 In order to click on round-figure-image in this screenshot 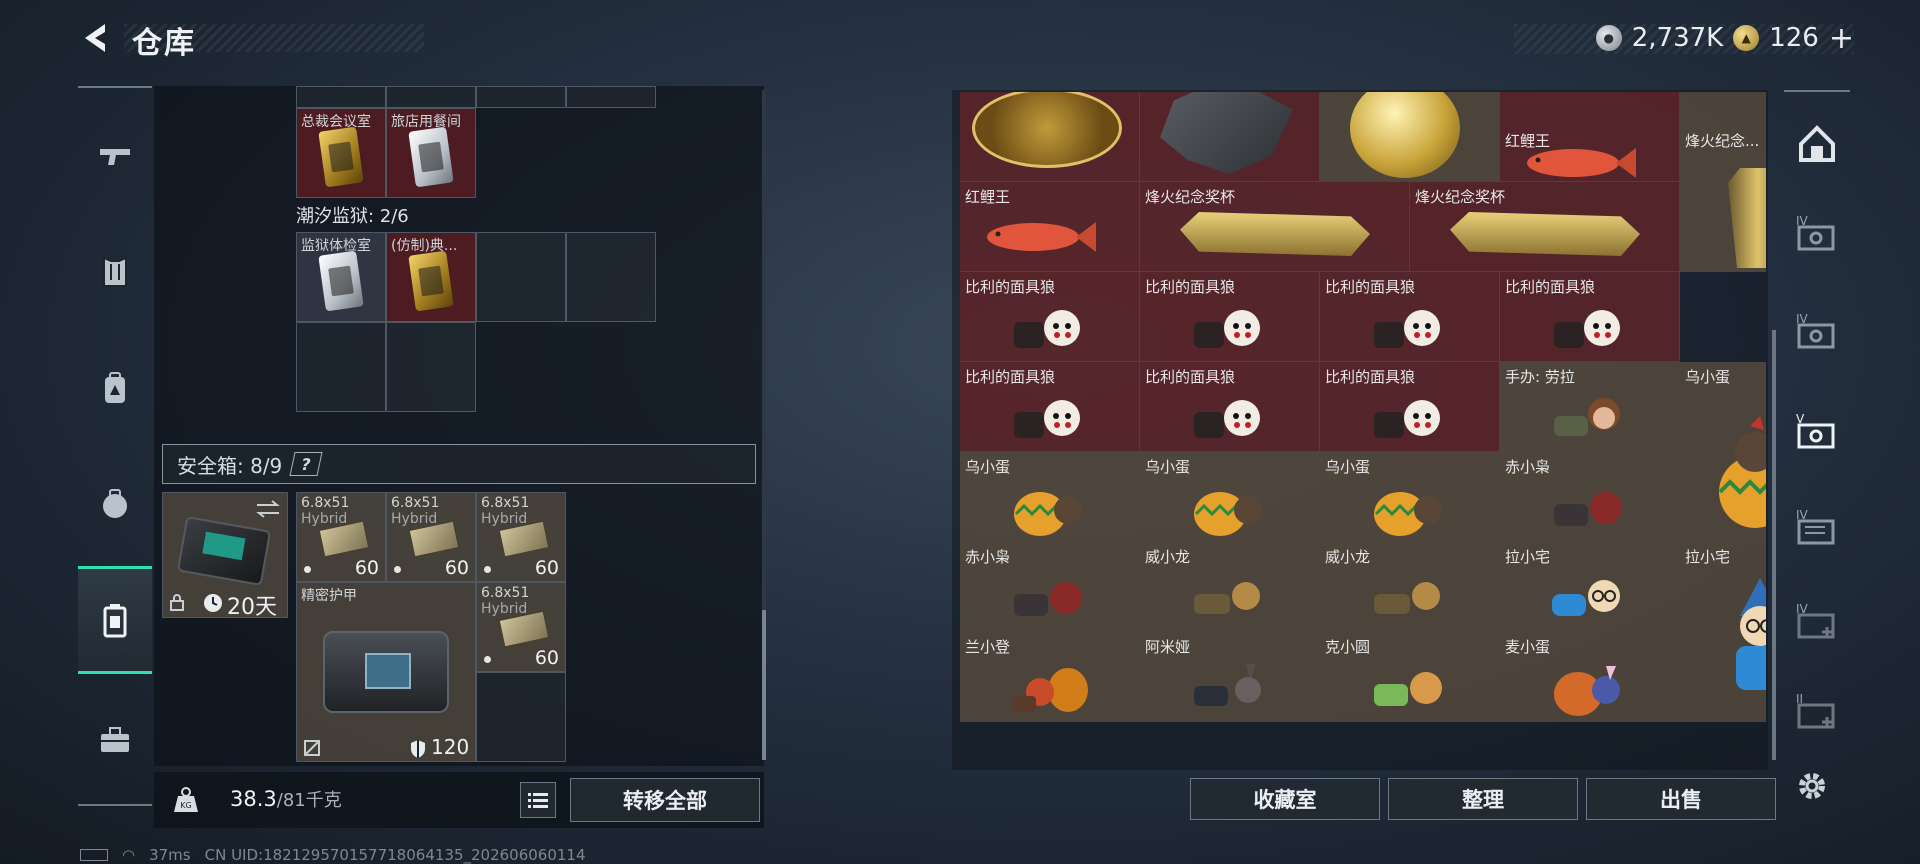, I will do `click(1408, 689)`.